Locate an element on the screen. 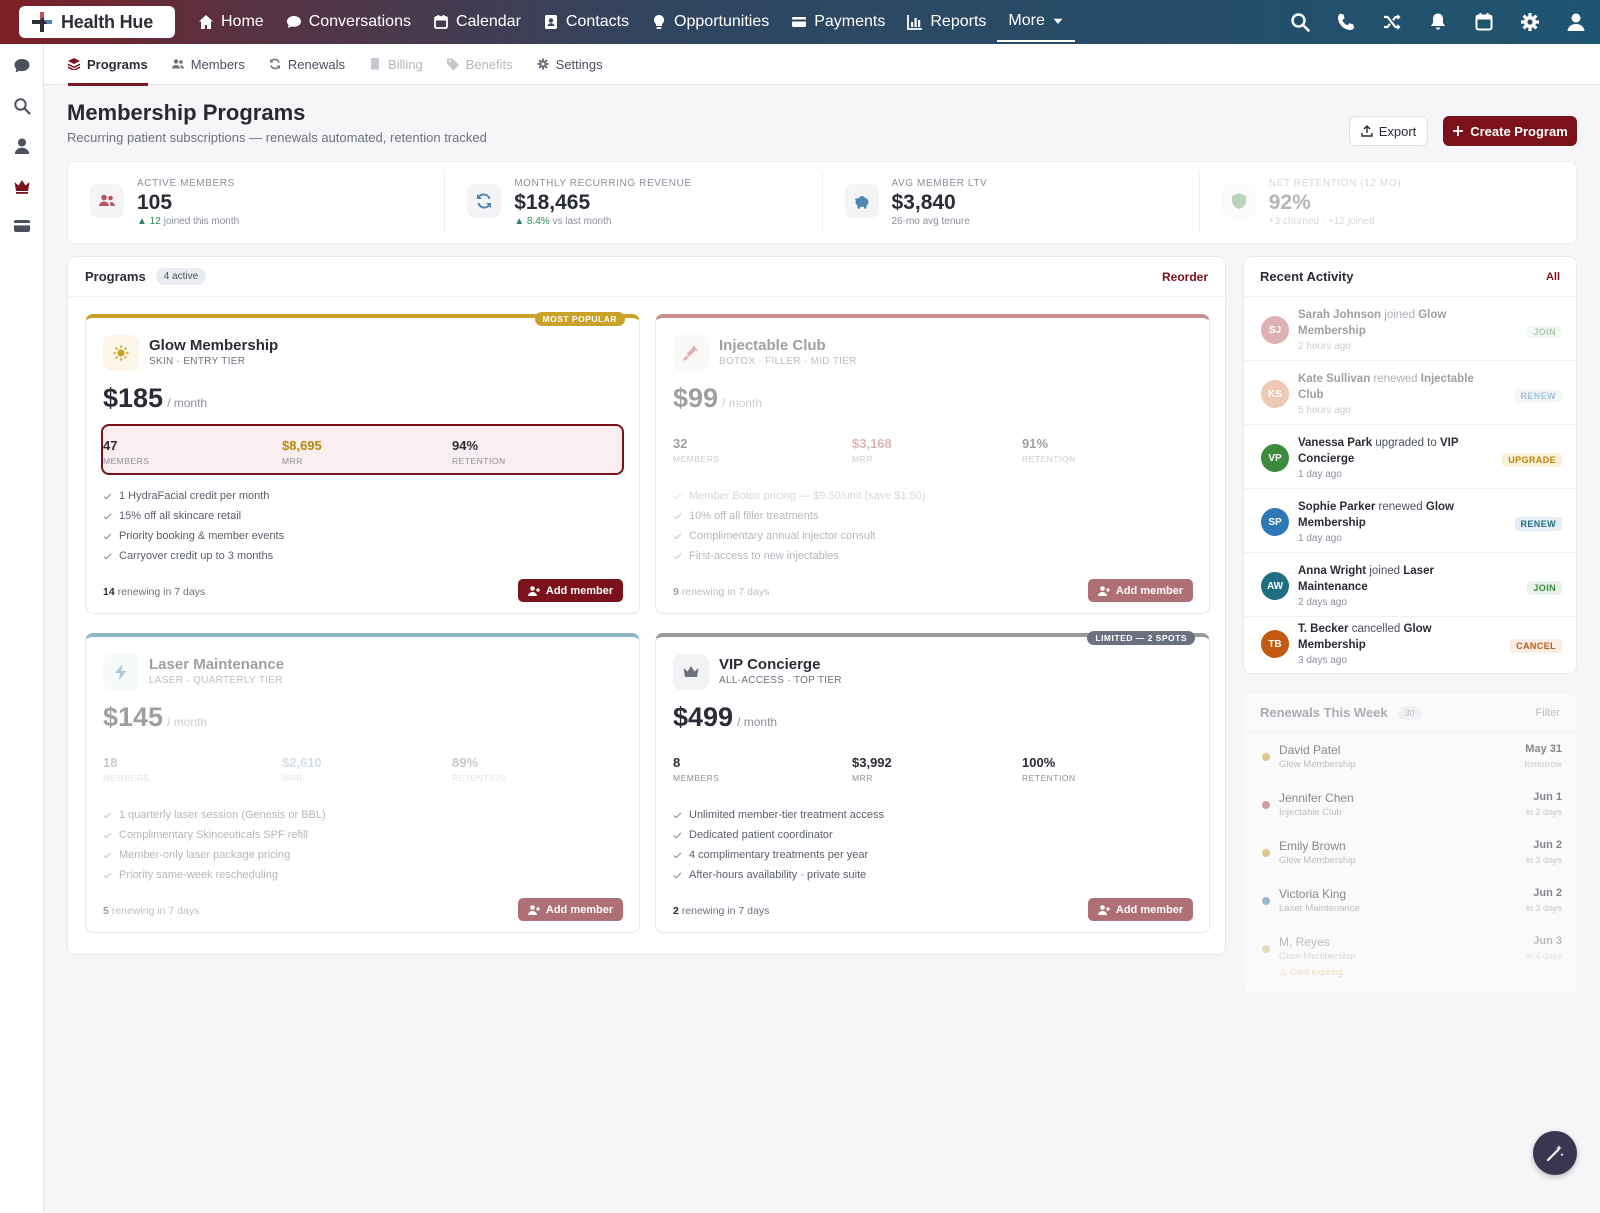  program-metrics: 18 MEMBERS $2,610 MRR 89% RETENTION is located at coordinates (362, 768).